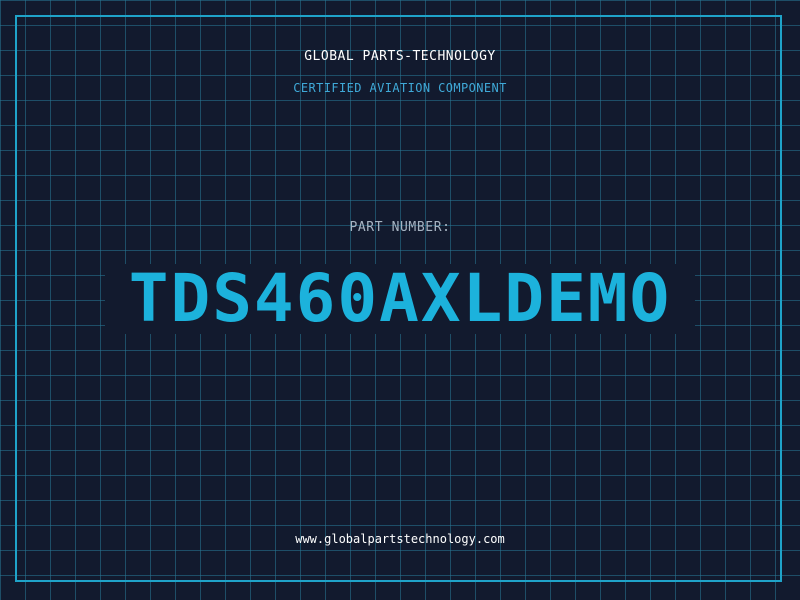 The height and width of the screenshot is (600, 800). Describe the element at coordinates (400, 56) in the screenshot. I see `company-name: GLOBAL PARTS-TECHNOLOGY` at that location.